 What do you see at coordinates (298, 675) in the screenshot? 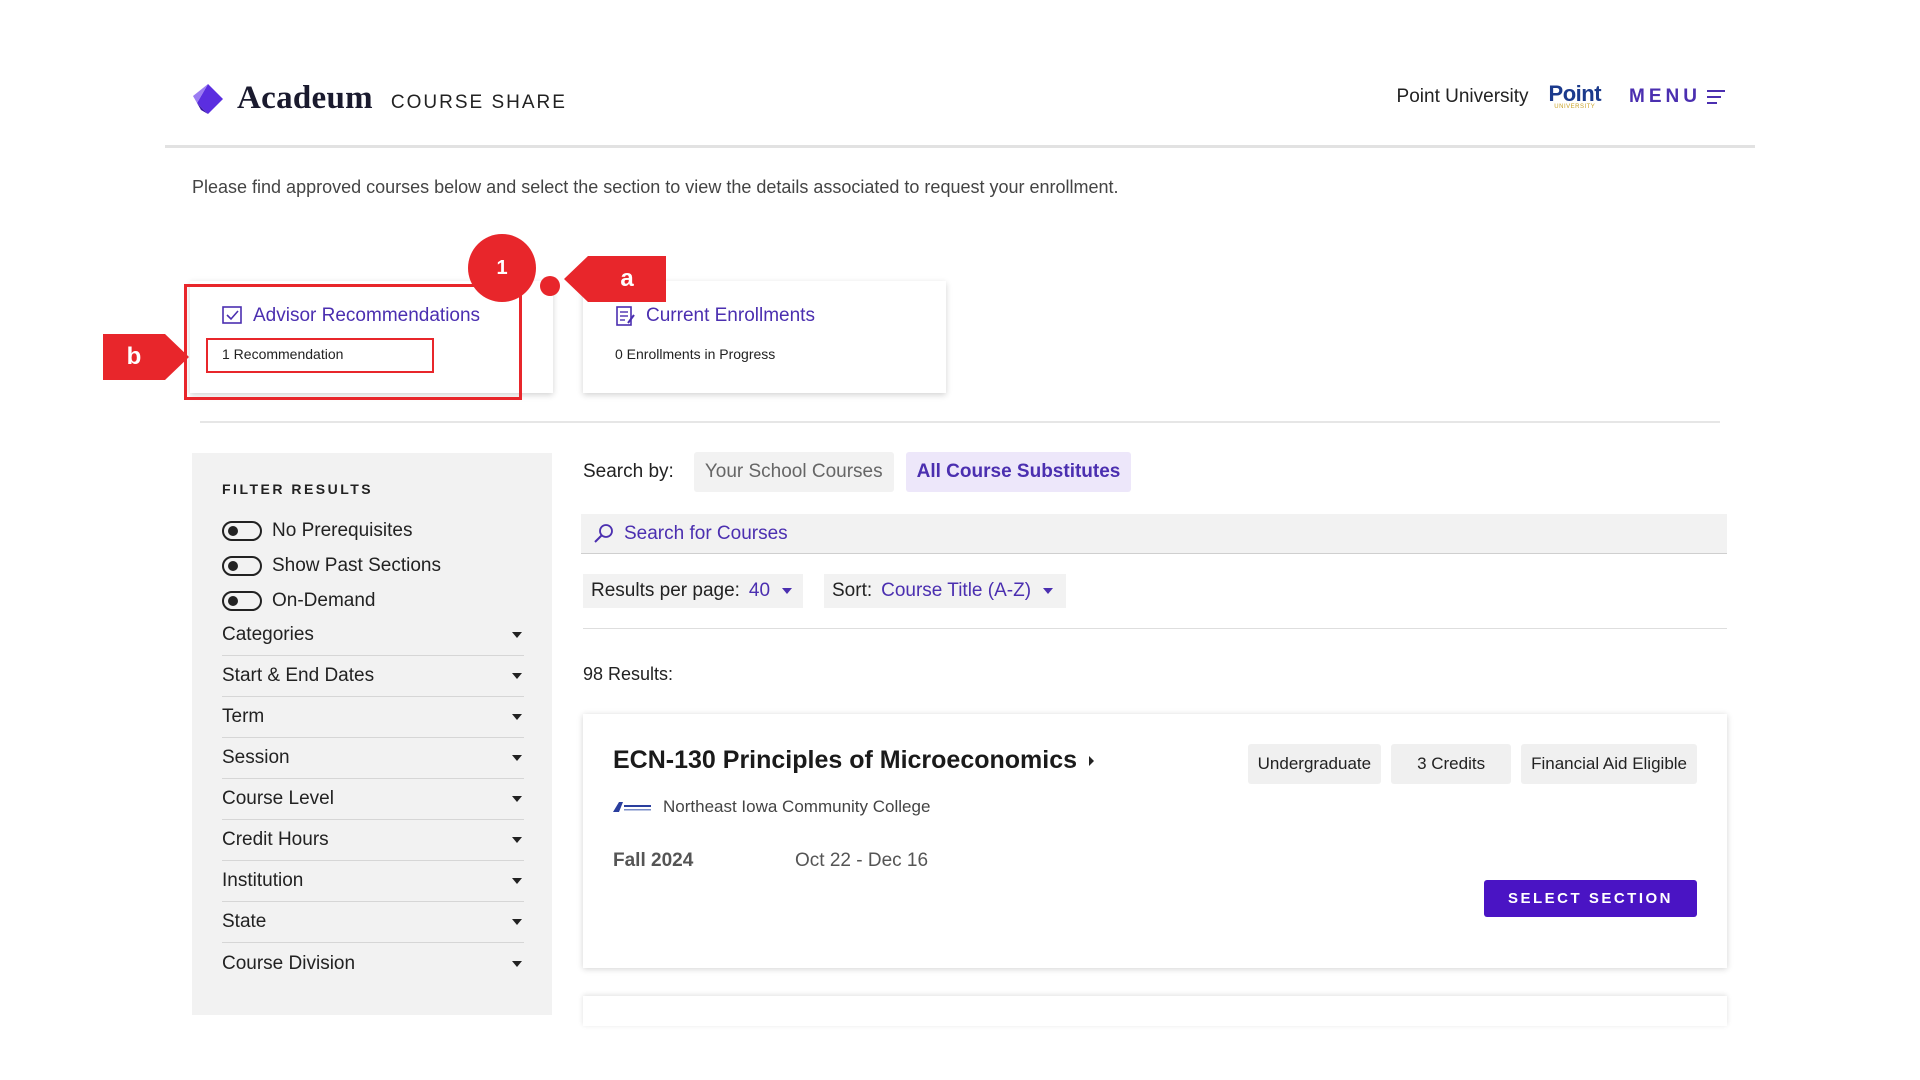
I see `filter-label: Start & End Dates` at bounding box center [298, 675].